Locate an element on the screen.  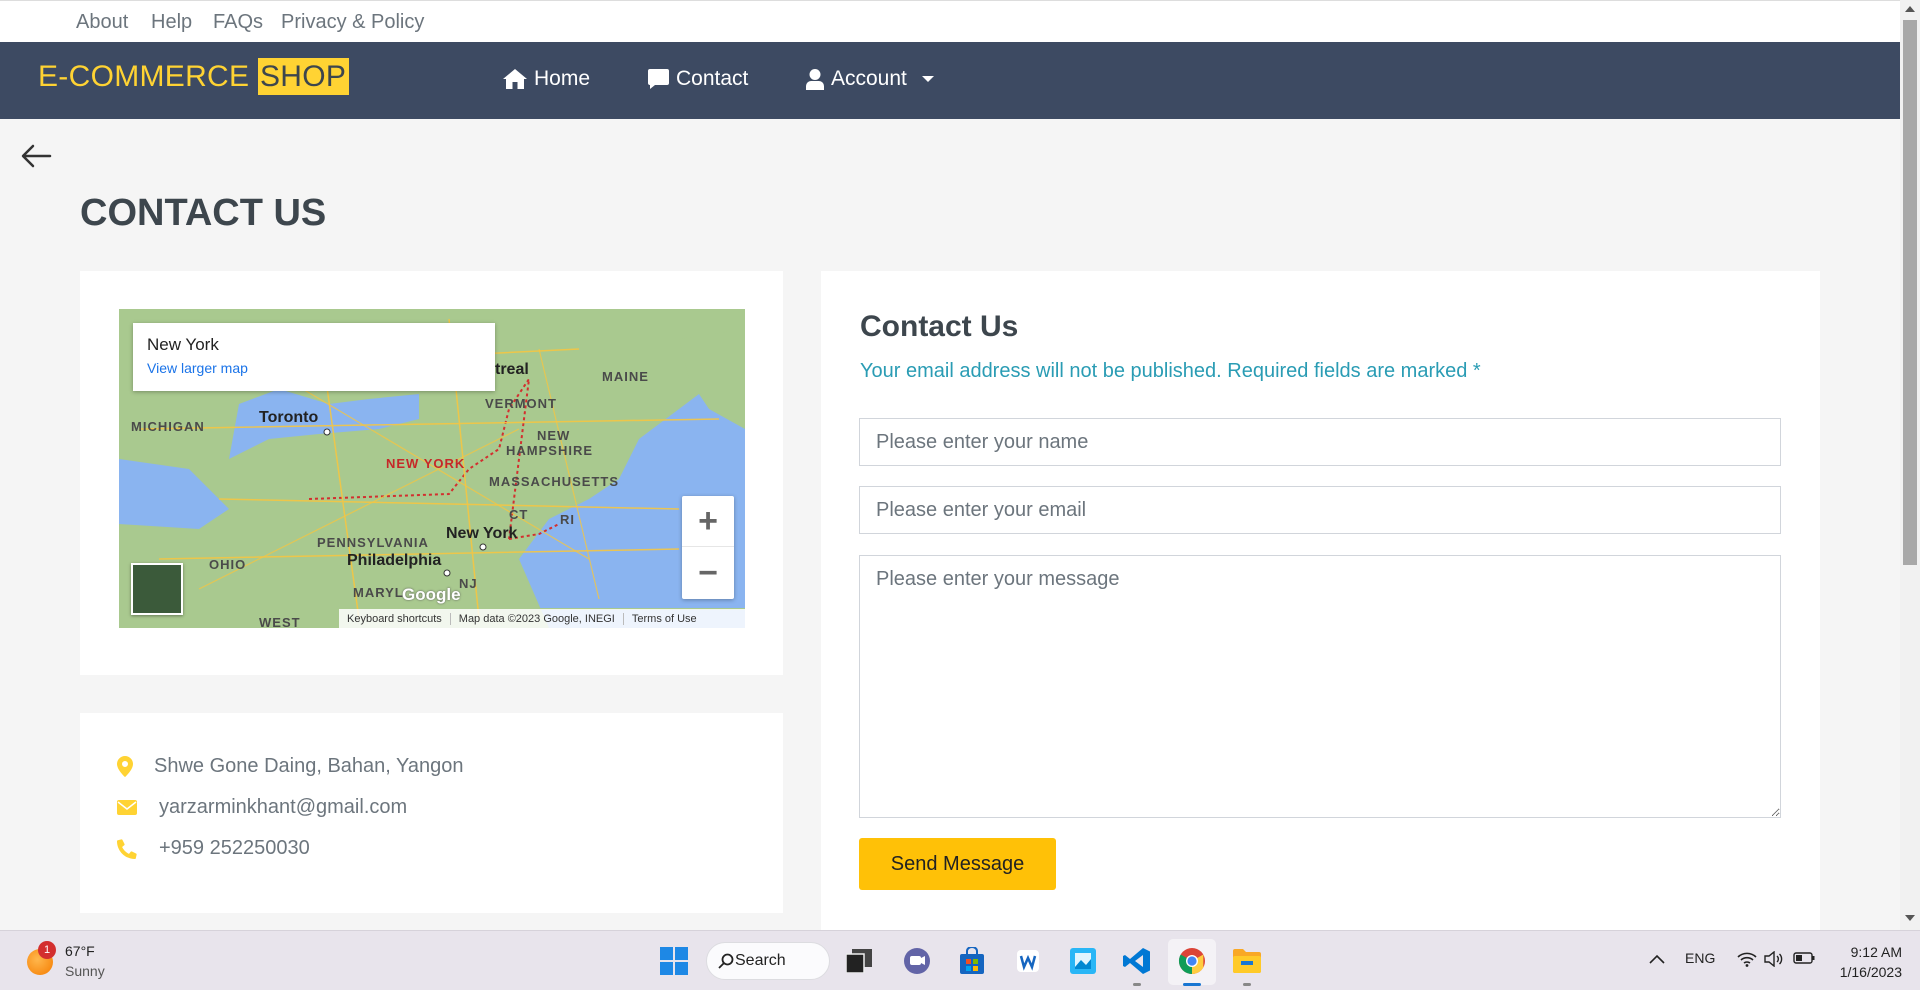
view-larger-map-link: View larger map is located at coordinates (197, 368).